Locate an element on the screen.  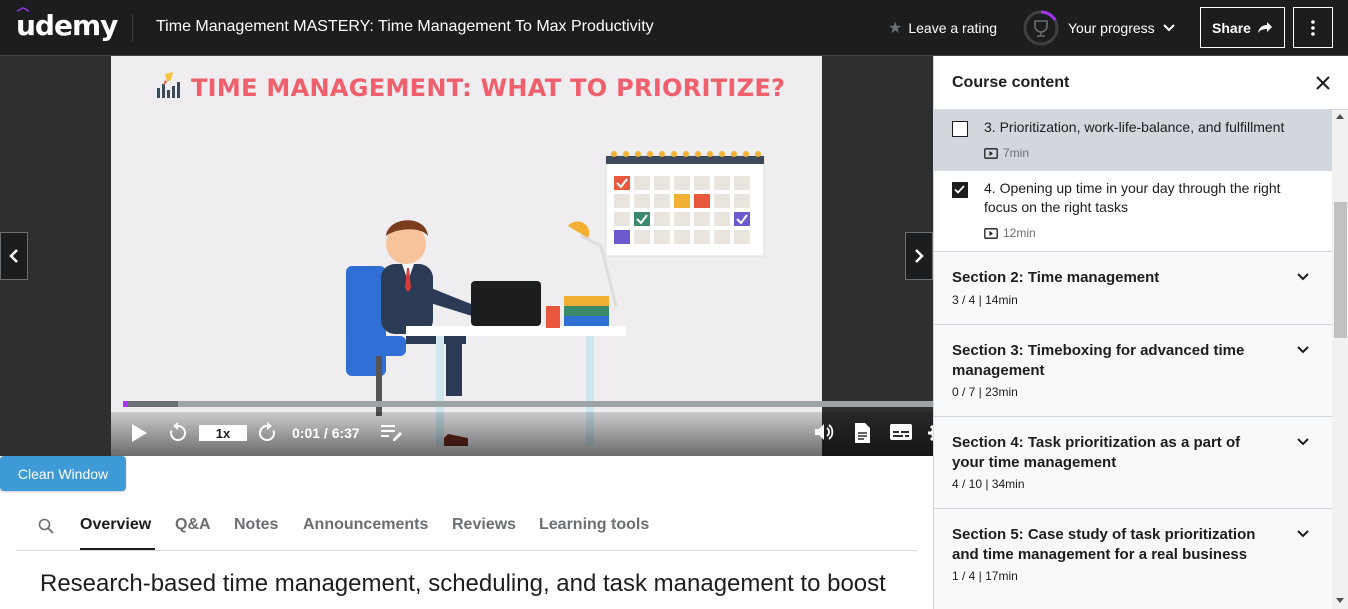
volume-icon is located at coordinates (824, 432).